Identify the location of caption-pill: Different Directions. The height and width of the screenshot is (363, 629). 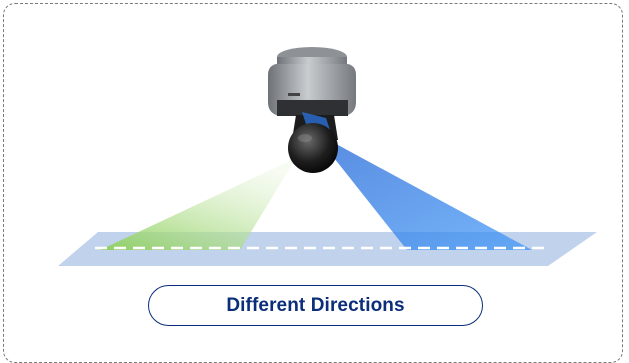
(315, 305).